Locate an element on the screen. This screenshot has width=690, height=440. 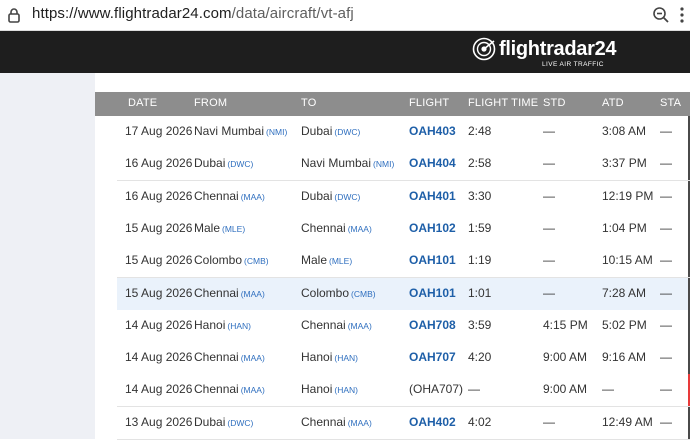
cell-flight-time: 4:20 is located at coordinates (480, 357).